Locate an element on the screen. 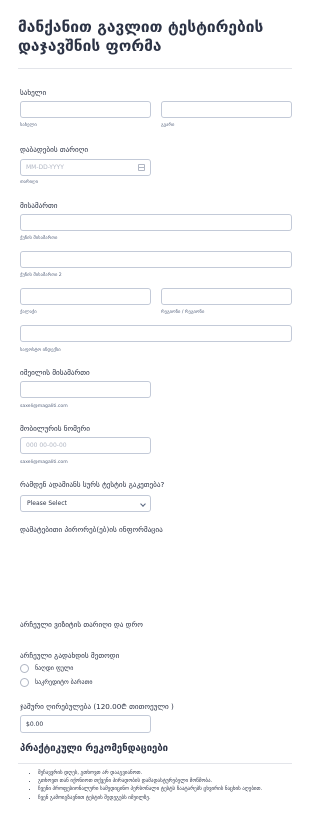  payment-option-card: საკრედიტო ბარათი is located at coordinates (56, 682).